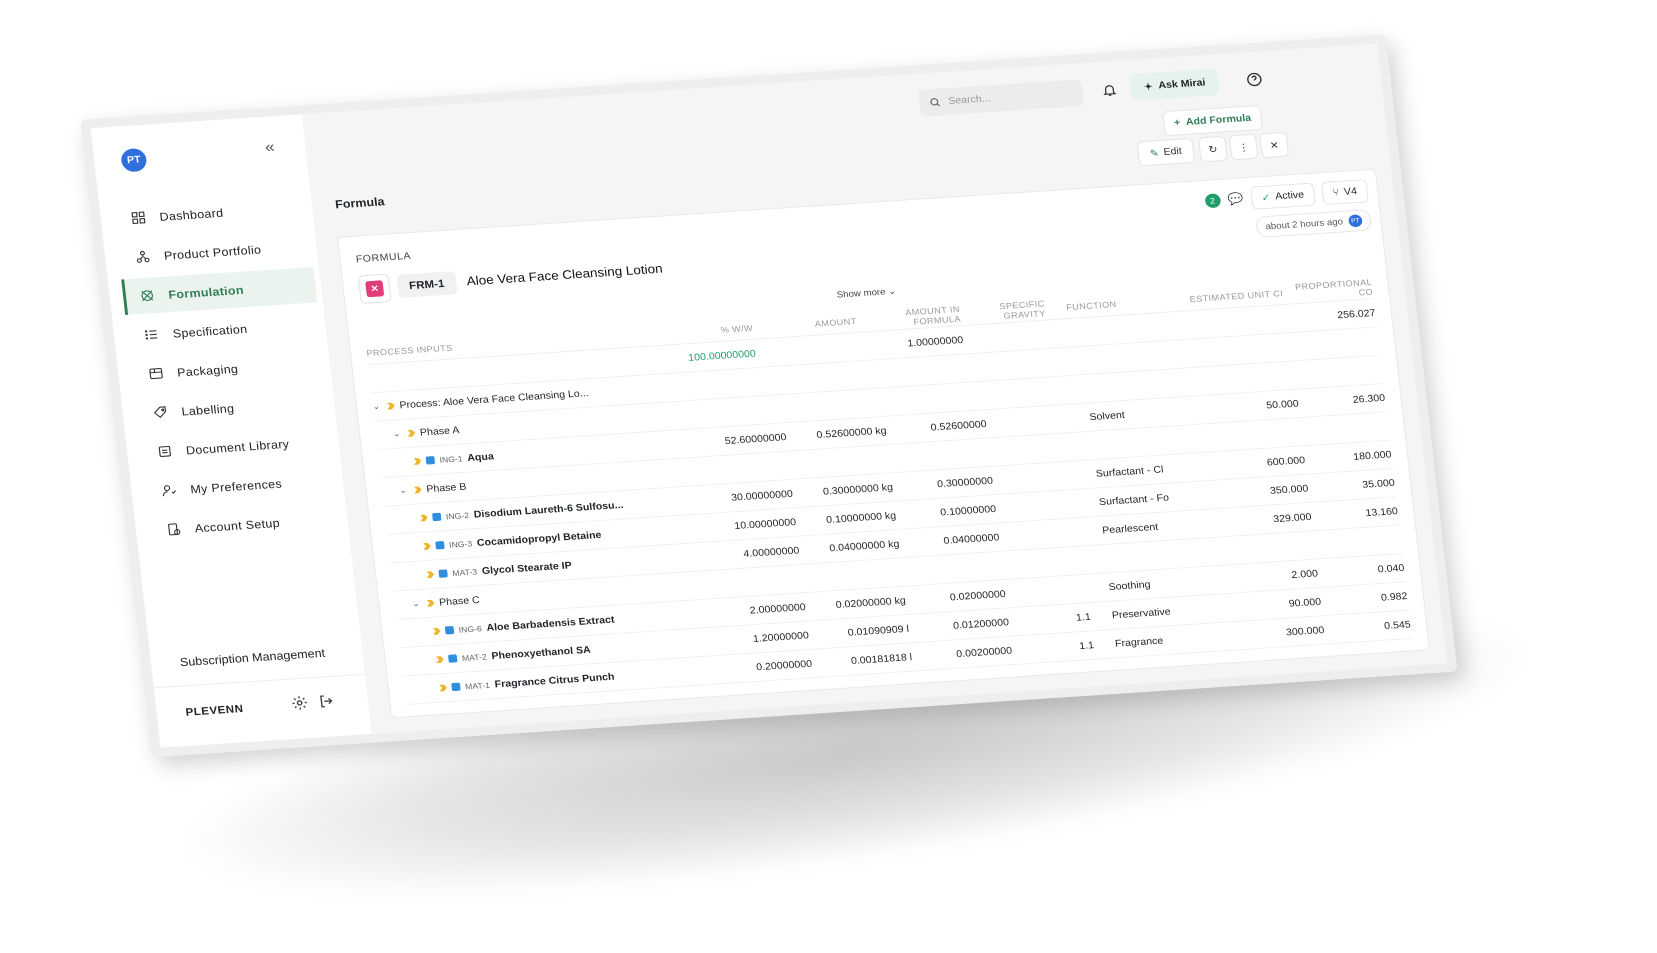  I want to click on col-estimated-unit-cost: ESTIMATED UNIT CI, so click(1231, 296).